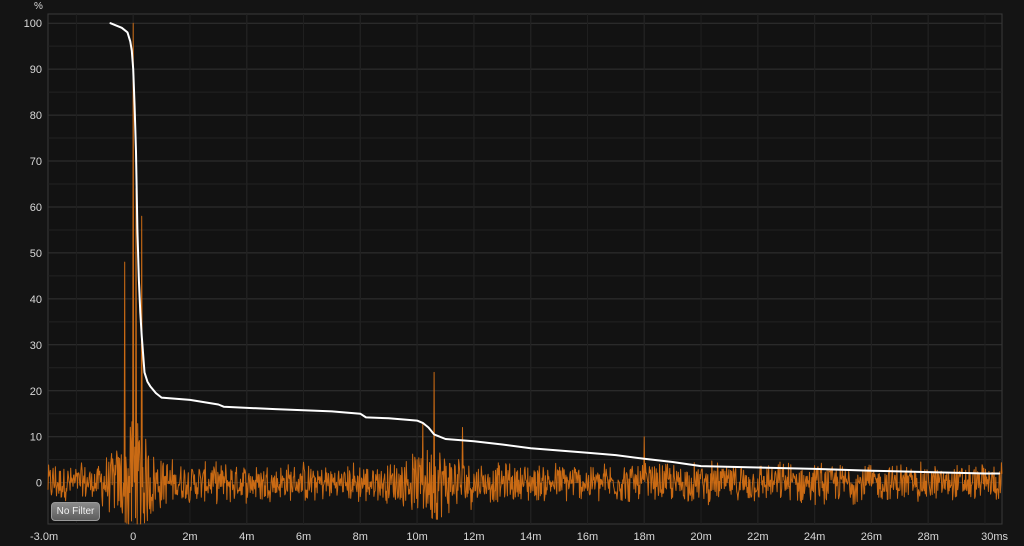 This screenshot has width=1024, height=546. I want to click on x-tick-label: 8m, so click(360, 537).